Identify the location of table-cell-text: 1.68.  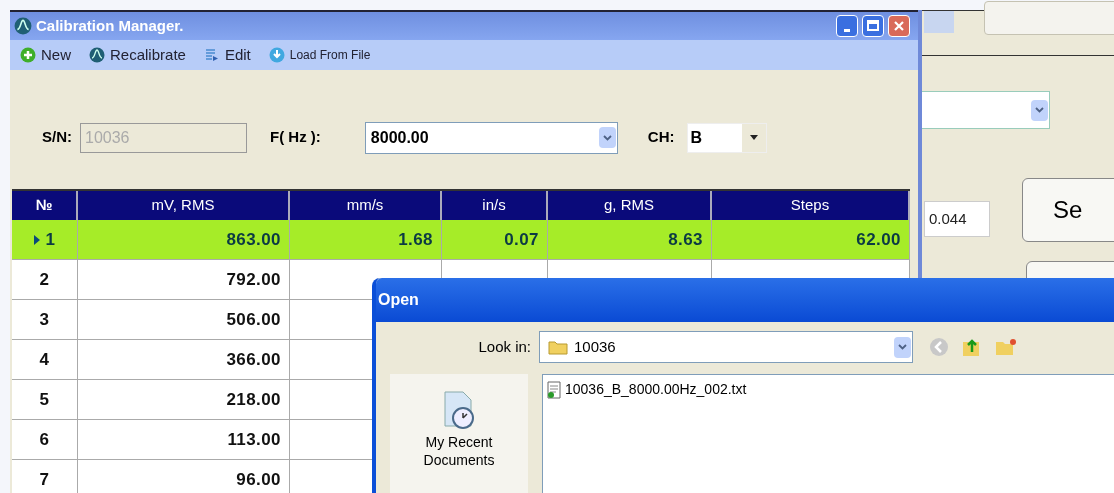
(415, 239).